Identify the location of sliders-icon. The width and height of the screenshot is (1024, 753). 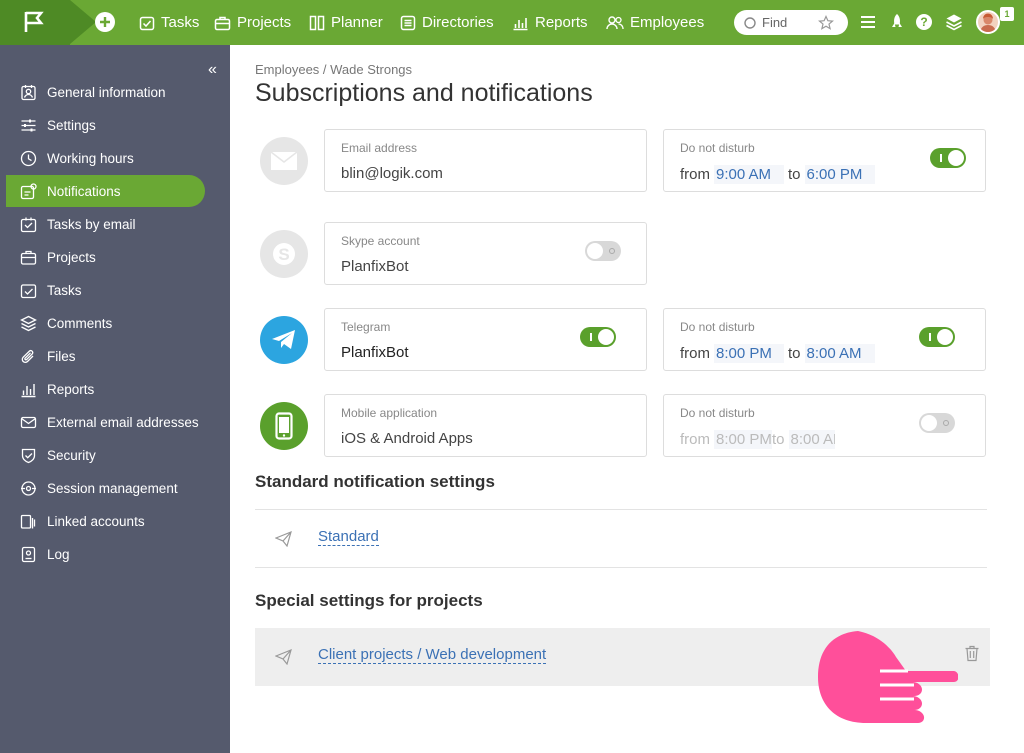
(28, 125).